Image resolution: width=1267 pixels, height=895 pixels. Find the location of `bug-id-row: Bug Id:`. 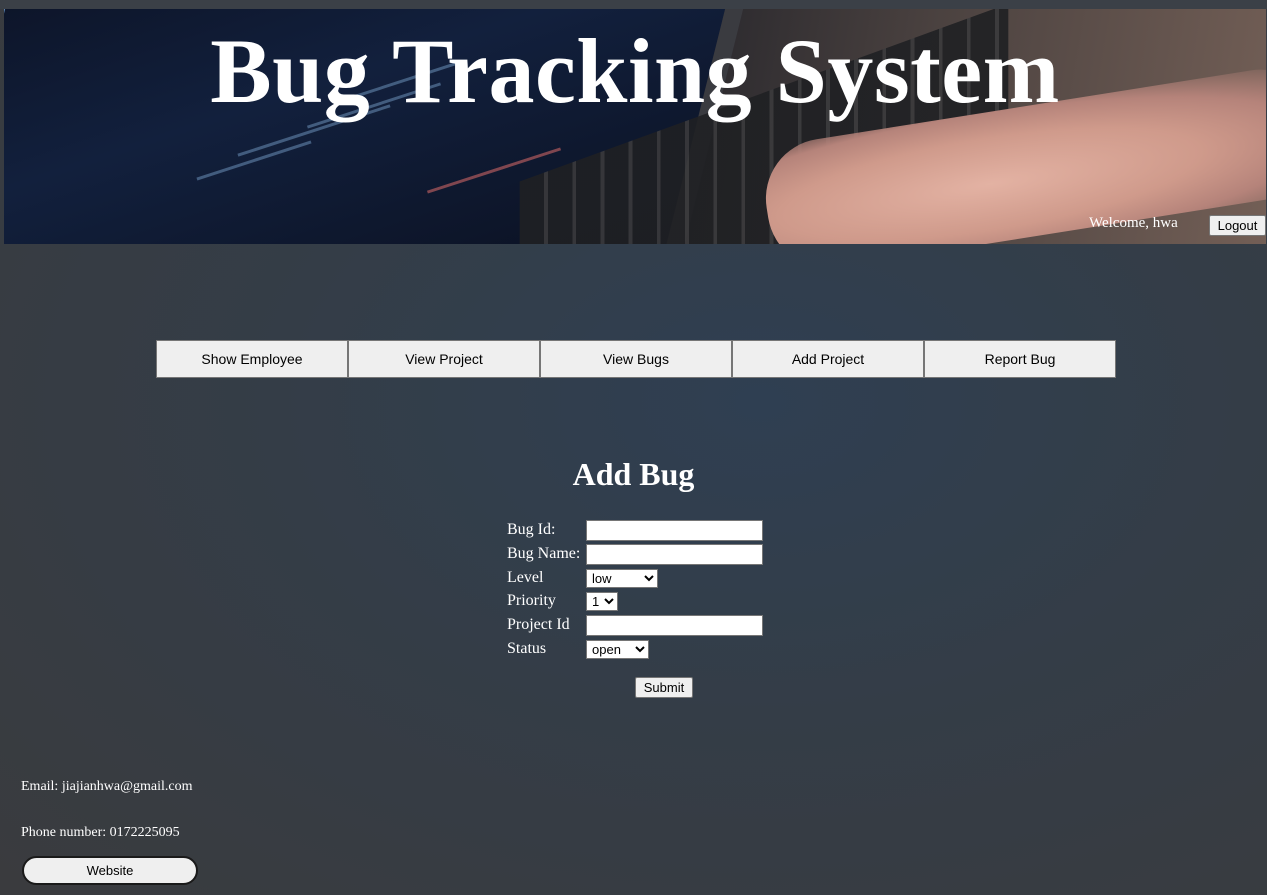

bug-id-row: Bug Id: is located at coordinates (635, 530).